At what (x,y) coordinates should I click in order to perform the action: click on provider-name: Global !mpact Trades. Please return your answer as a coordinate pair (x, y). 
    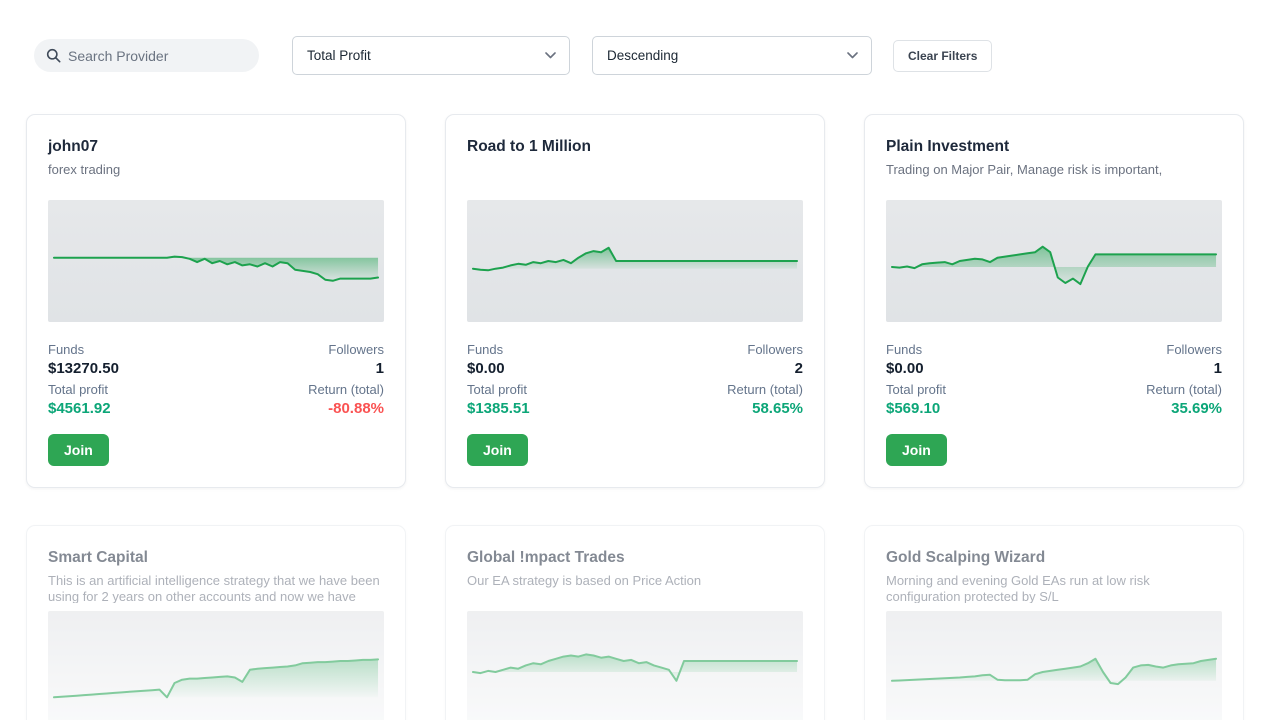
    Looking at the image, I should click on (546, 557).